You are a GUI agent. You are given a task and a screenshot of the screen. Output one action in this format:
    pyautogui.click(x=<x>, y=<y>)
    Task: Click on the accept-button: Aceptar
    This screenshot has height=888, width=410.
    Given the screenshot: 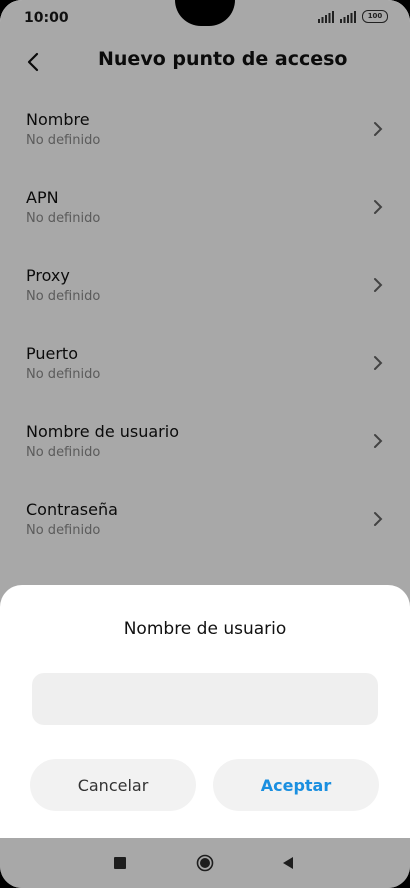 What is the action you would take?
    pyautogui.click(x=296, y=785)
    